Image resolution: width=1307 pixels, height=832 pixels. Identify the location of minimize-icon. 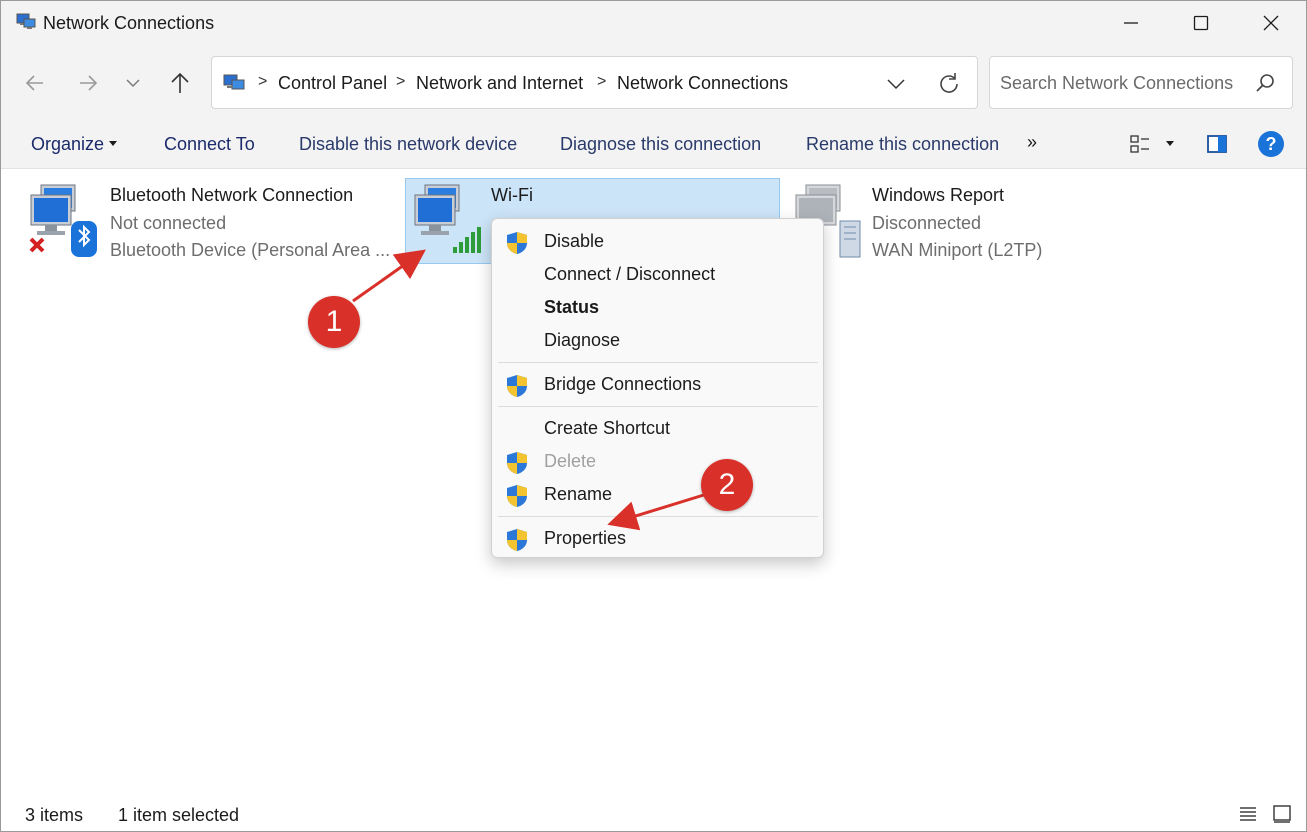
(1131, 23).